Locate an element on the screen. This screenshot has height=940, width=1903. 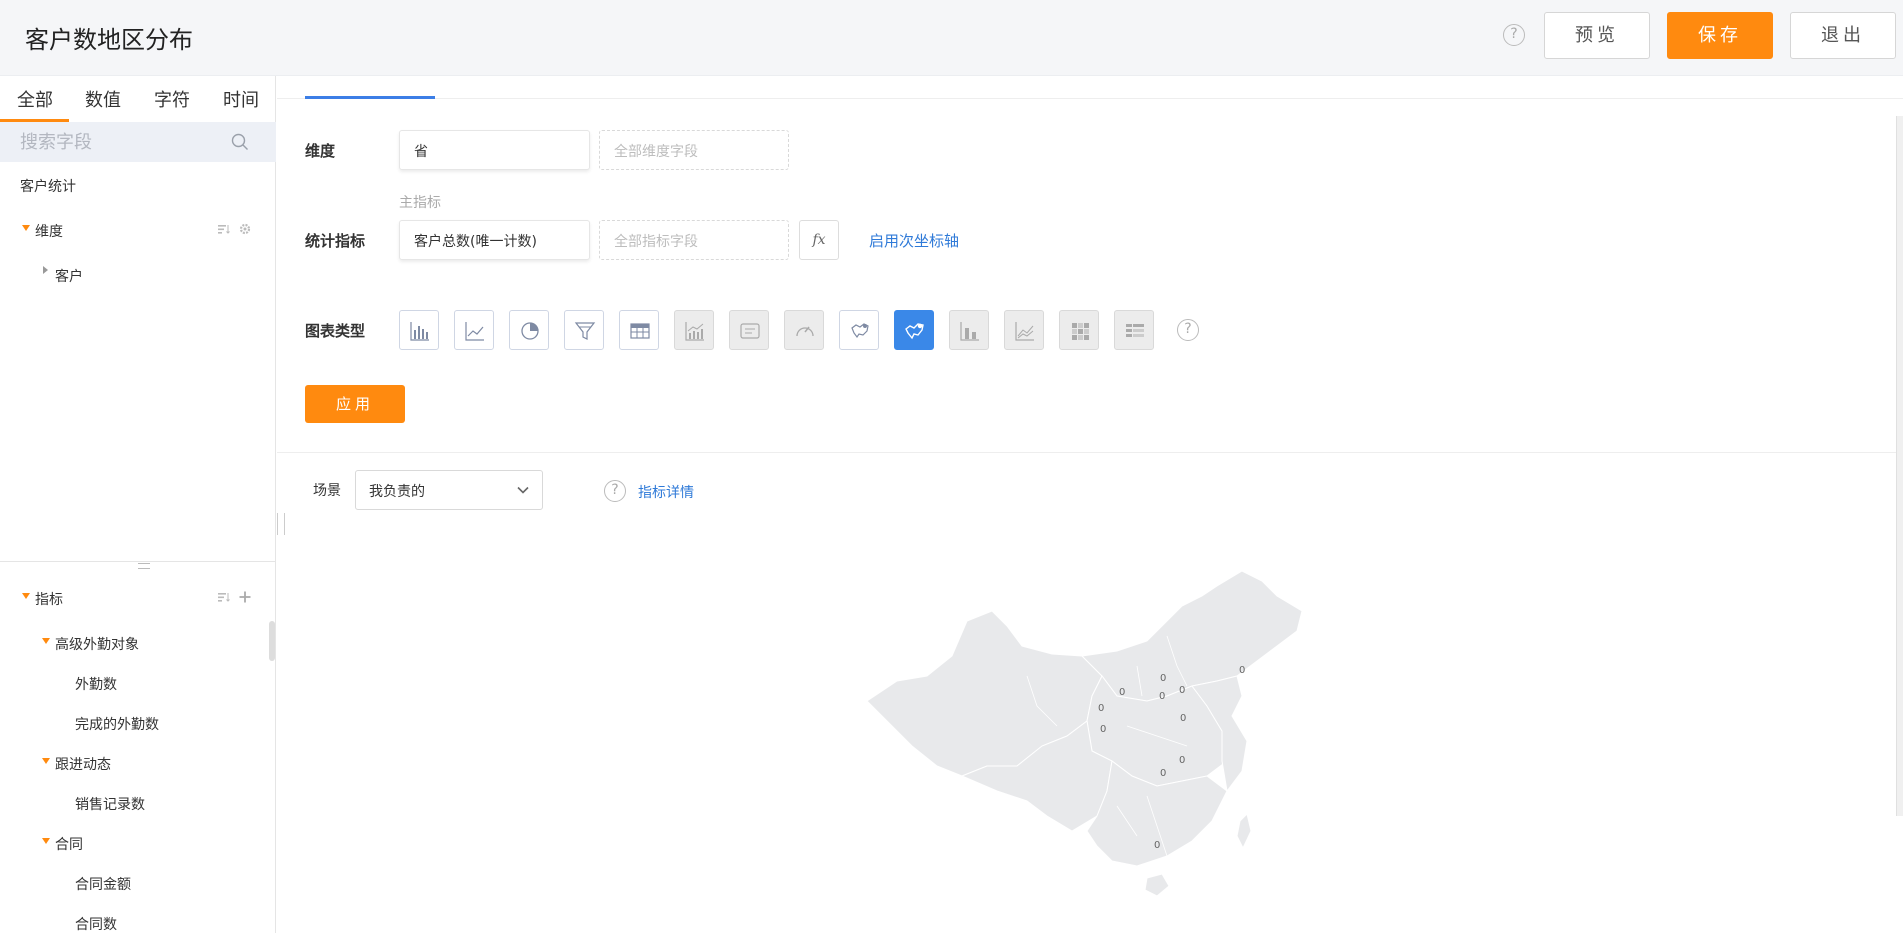
stacked-bar-icon is located at coordinates (969, 331).